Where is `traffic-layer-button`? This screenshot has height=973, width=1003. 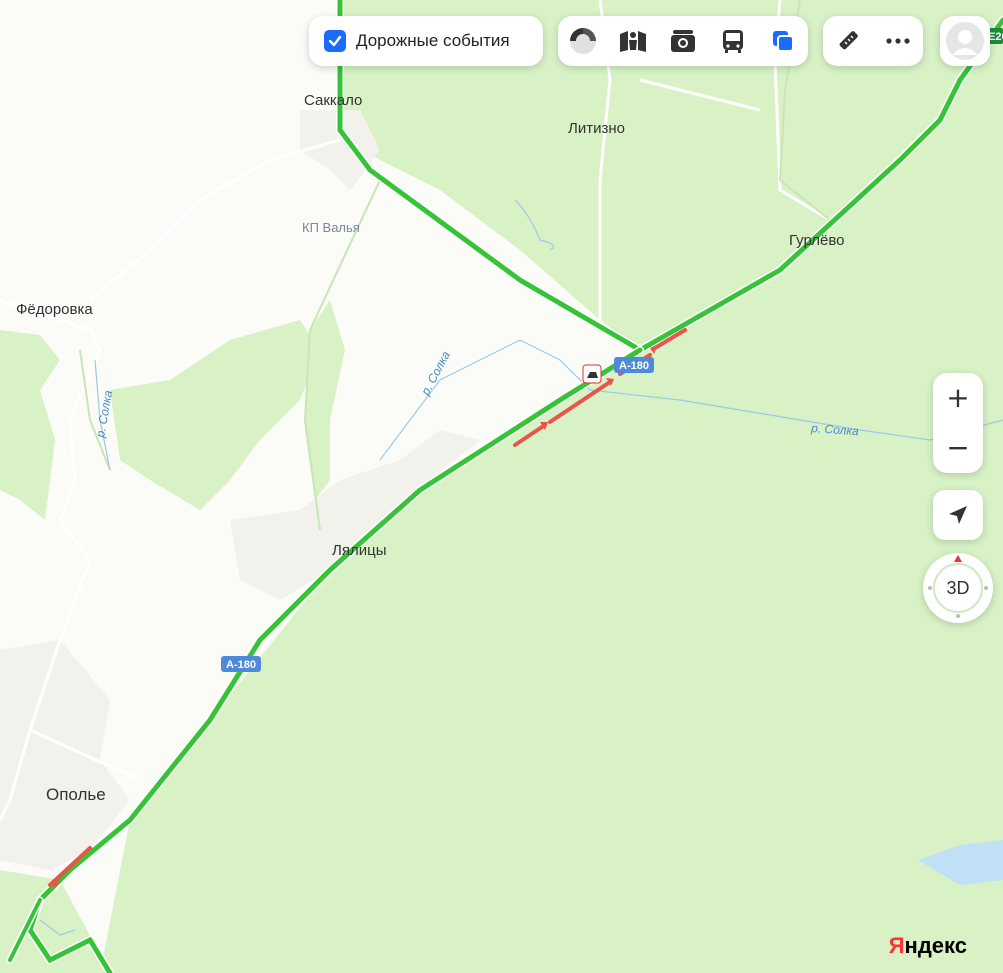 traffic-layer-button is located at coordinates (583, 41).